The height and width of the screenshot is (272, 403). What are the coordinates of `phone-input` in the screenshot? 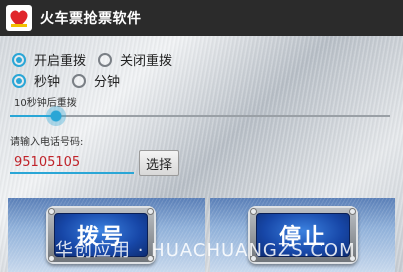 It's located at (72, 163).